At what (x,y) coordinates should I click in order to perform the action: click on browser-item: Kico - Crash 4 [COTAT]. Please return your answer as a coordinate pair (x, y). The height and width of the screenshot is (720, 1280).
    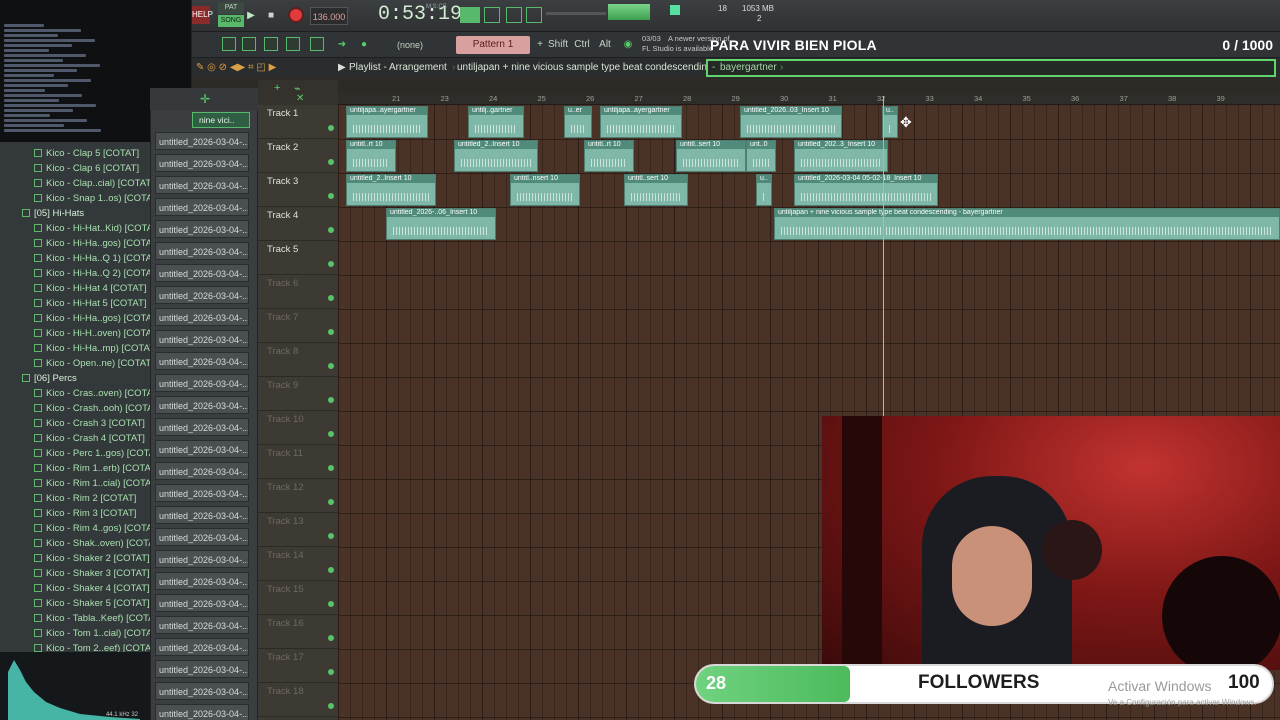
    Looking at the image, I should click on (75, 438).